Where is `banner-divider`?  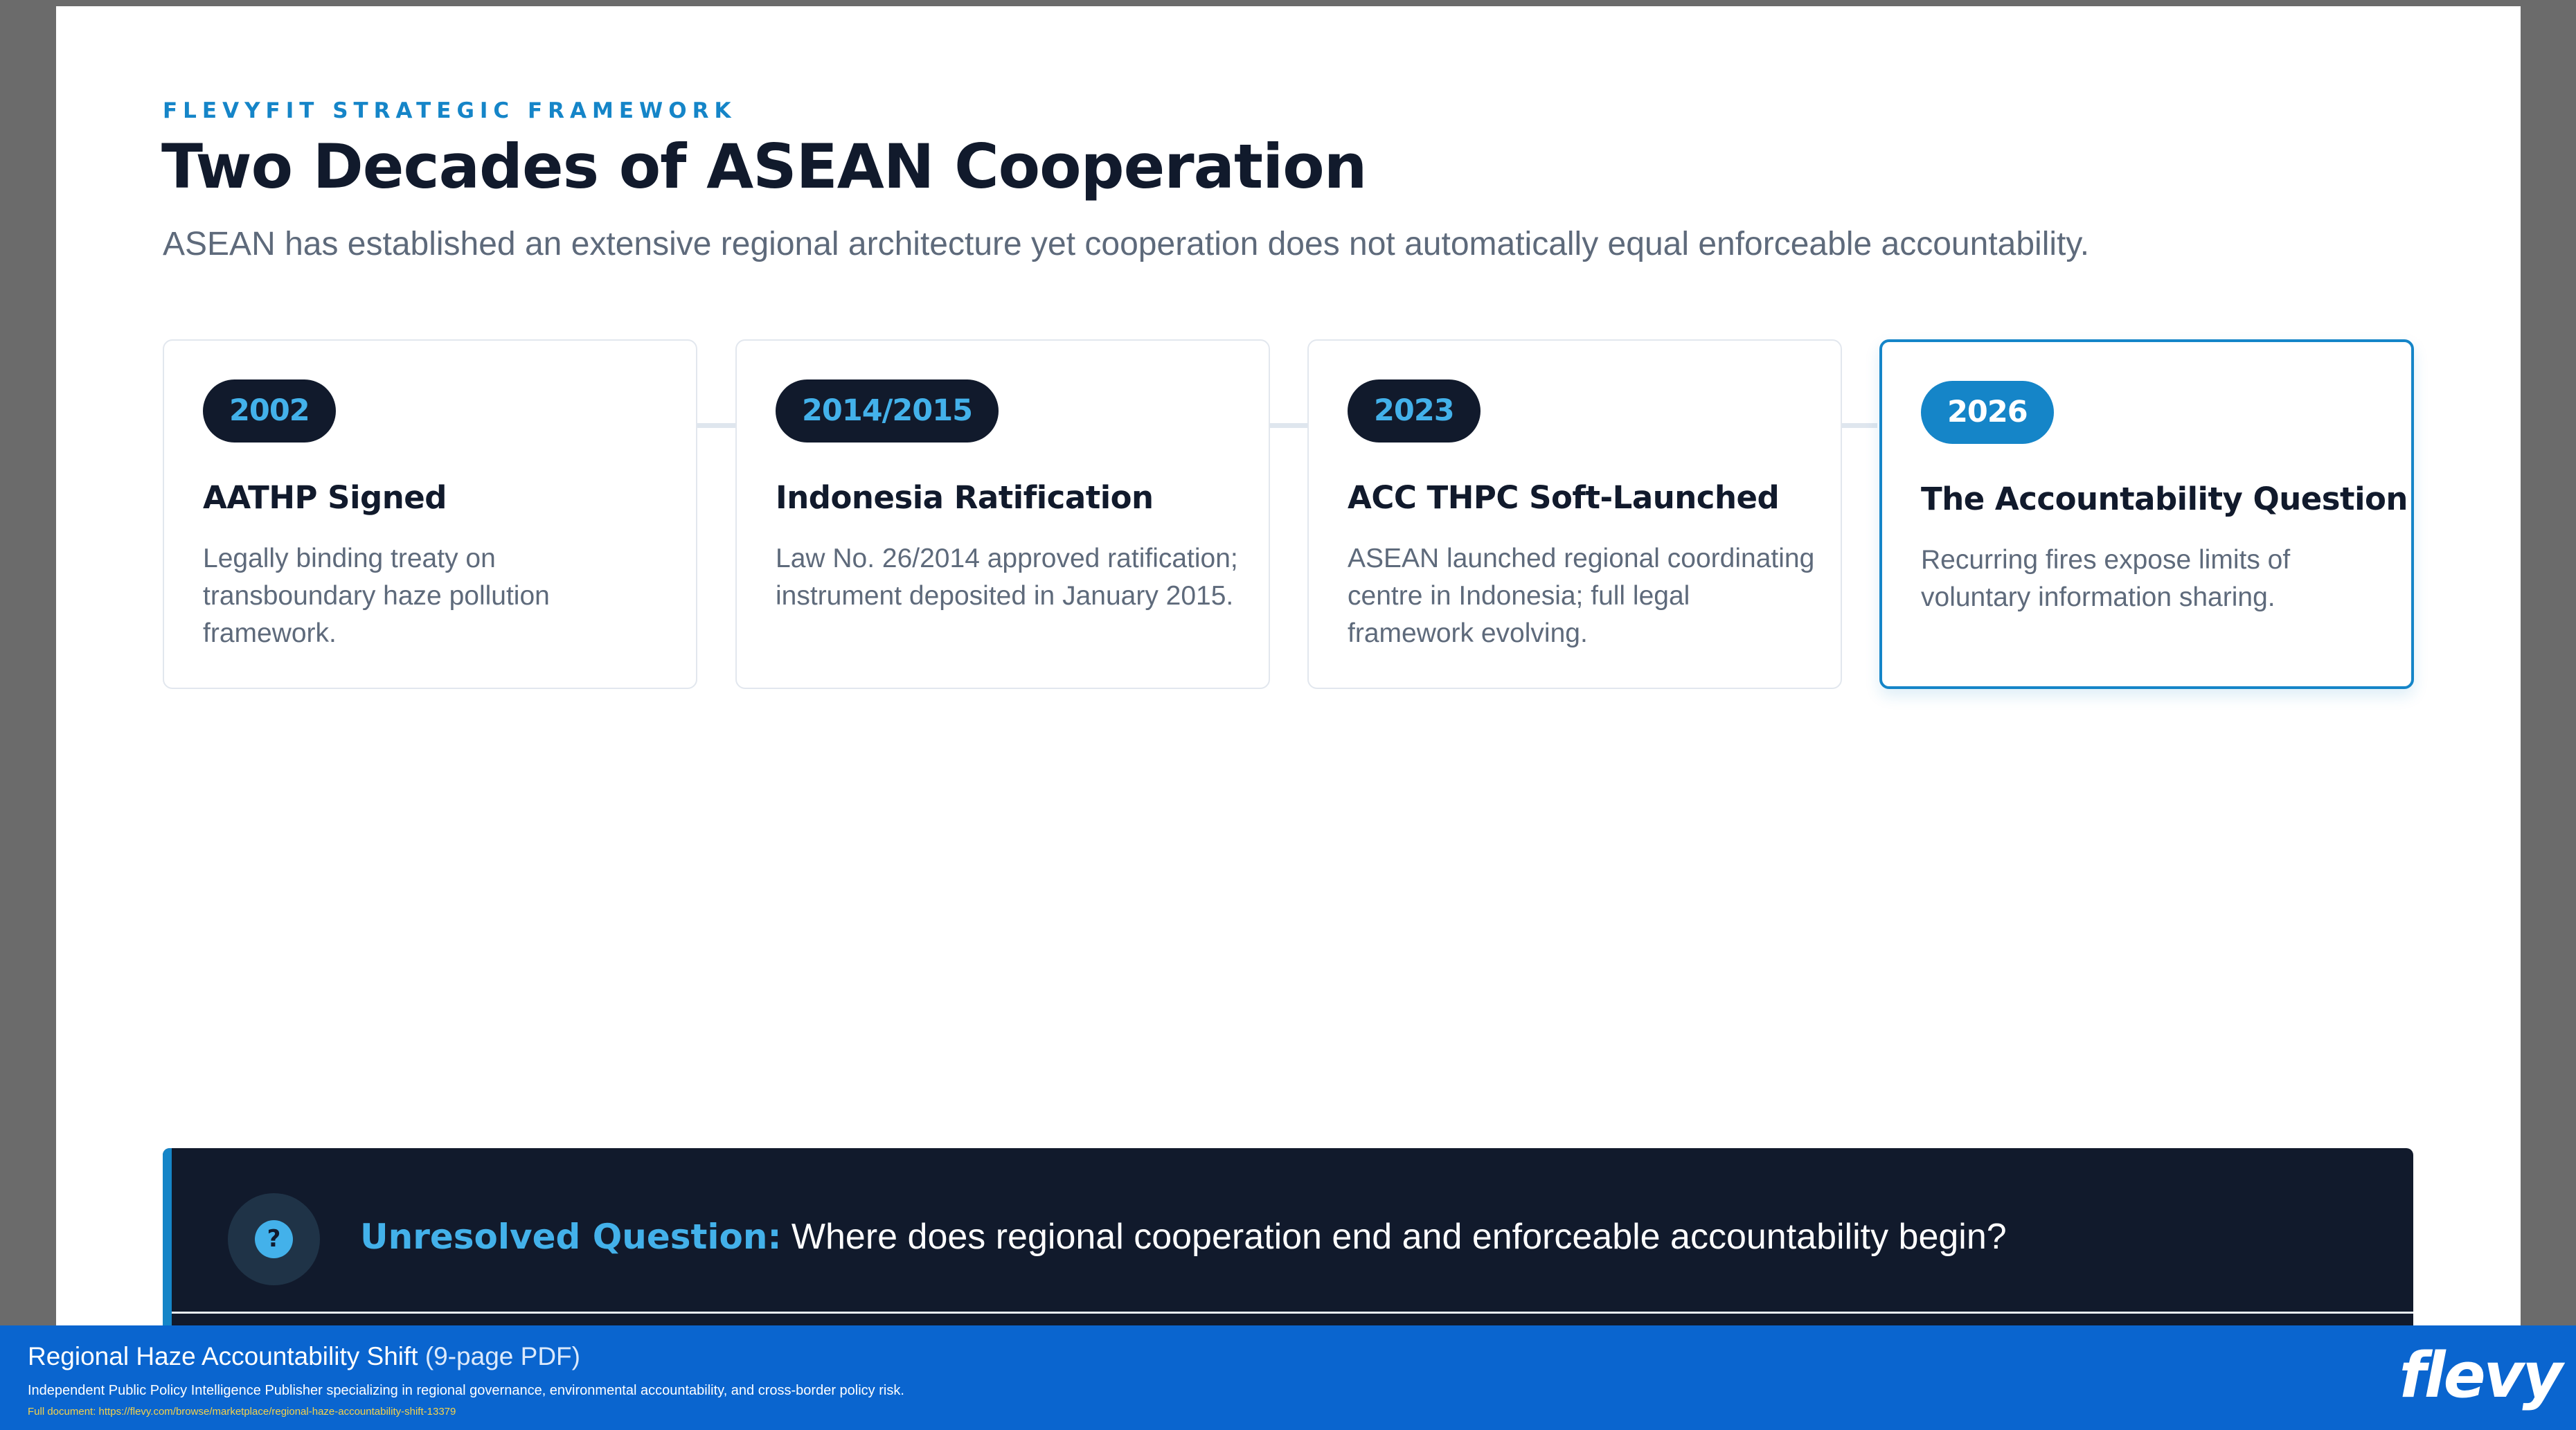 banner-divider is located at coordinates (1292, 1313).